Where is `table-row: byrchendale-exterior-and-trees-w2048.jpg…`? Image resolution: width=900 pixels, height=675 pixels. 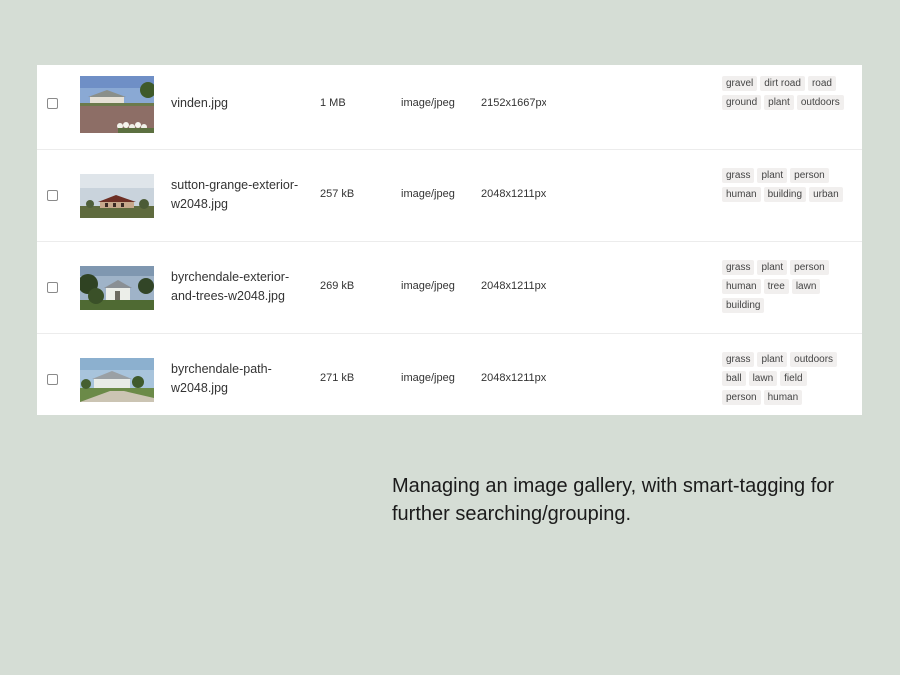
table-row: byrchendale-exterior-and-trees-w2048.jpg… is located at coordinates (449, 288).